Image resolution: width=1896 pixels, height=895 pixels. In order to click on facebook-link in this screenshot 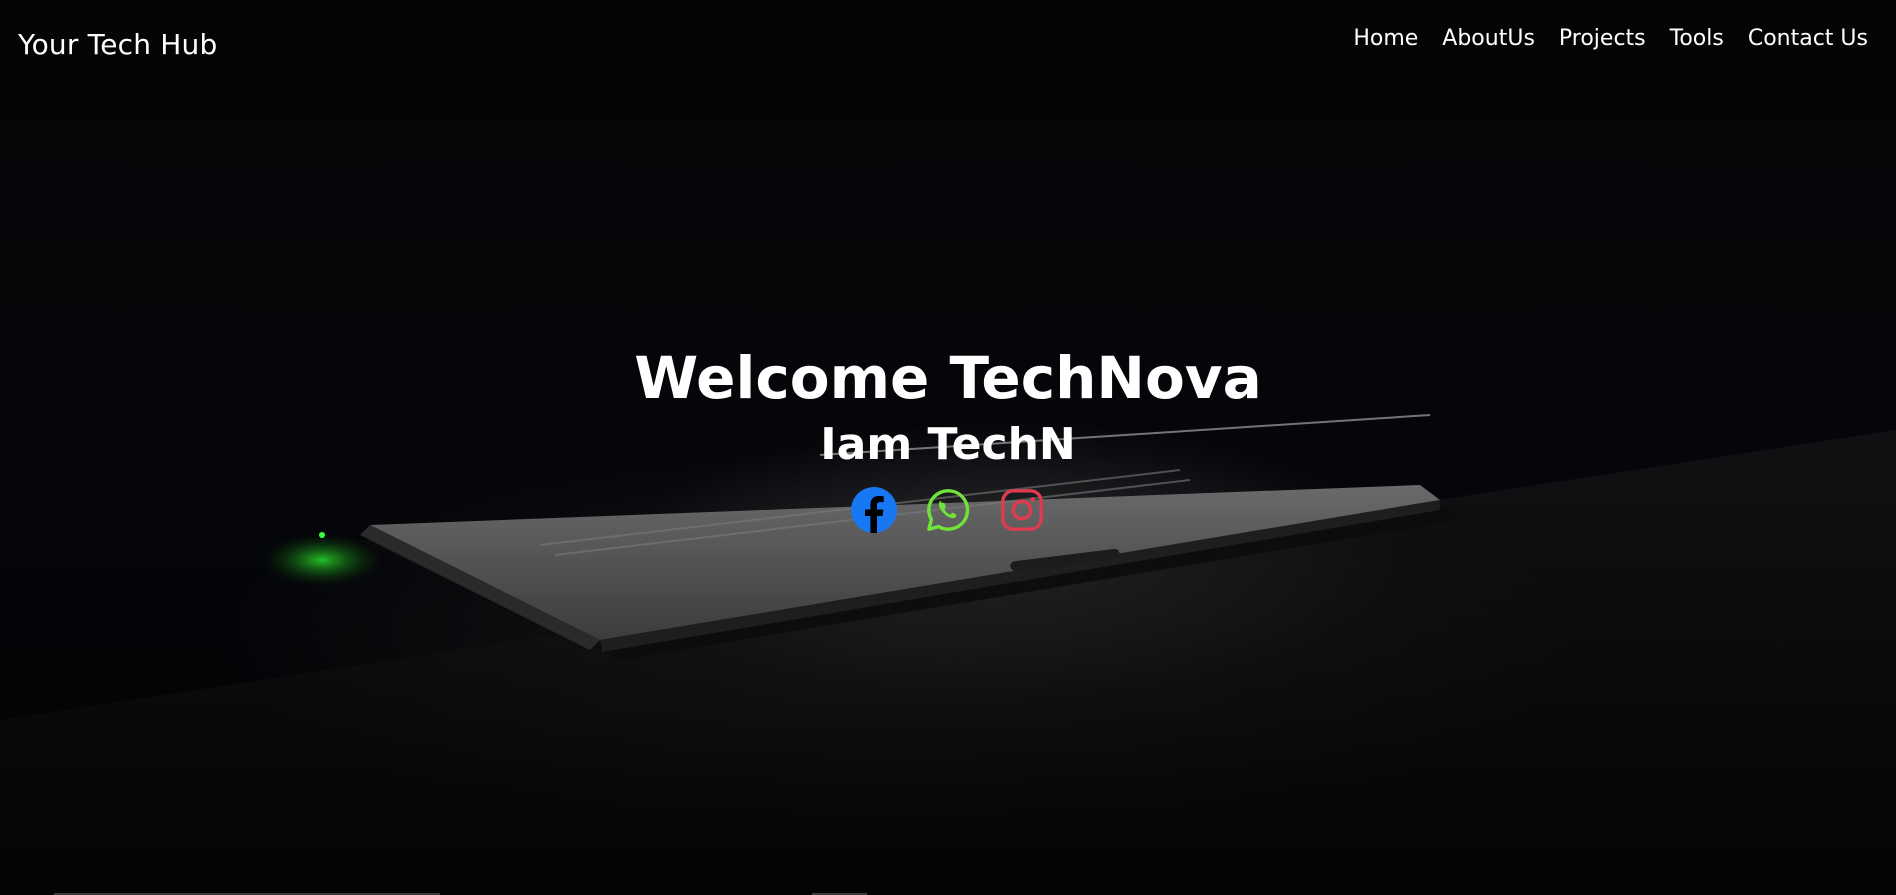, I will do `click(874, 510)`.